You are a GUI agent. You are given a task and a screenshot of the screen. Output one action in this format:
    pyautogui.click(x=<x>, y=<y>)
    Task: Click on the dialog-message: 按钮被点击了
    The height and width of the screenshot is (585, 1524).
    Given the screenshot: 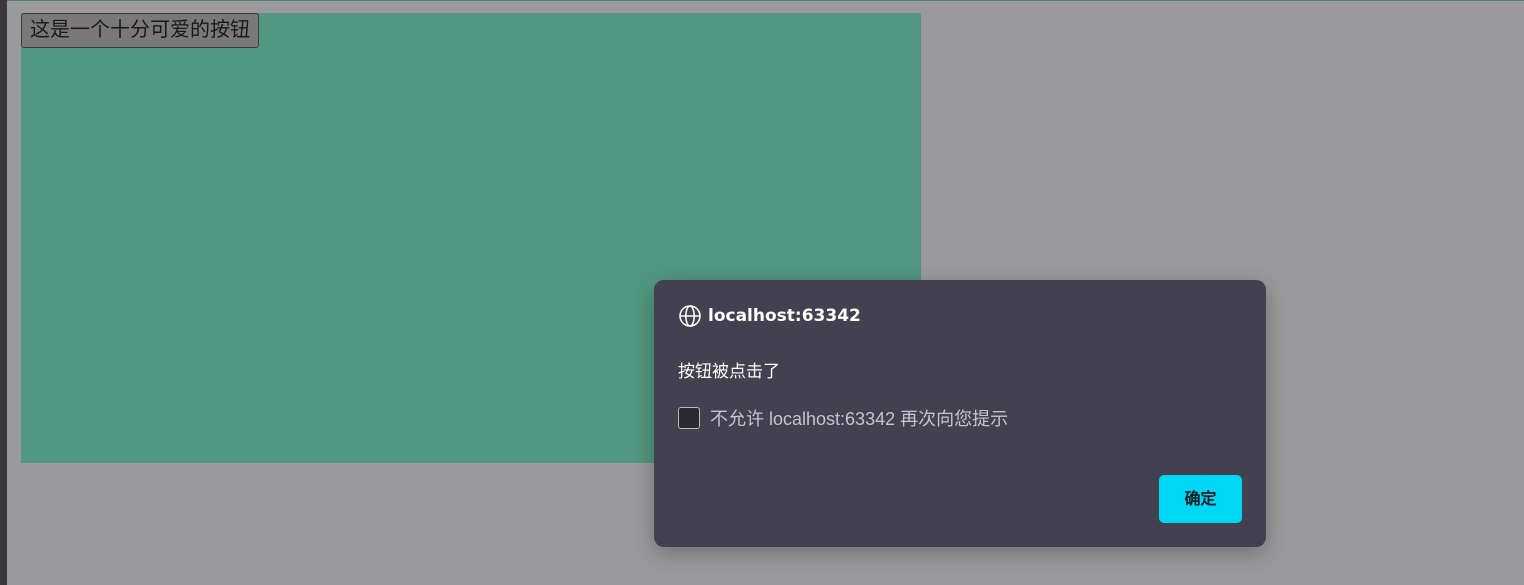 What is the action you would take?
    pyautogui.click(x=729, y=372)
    